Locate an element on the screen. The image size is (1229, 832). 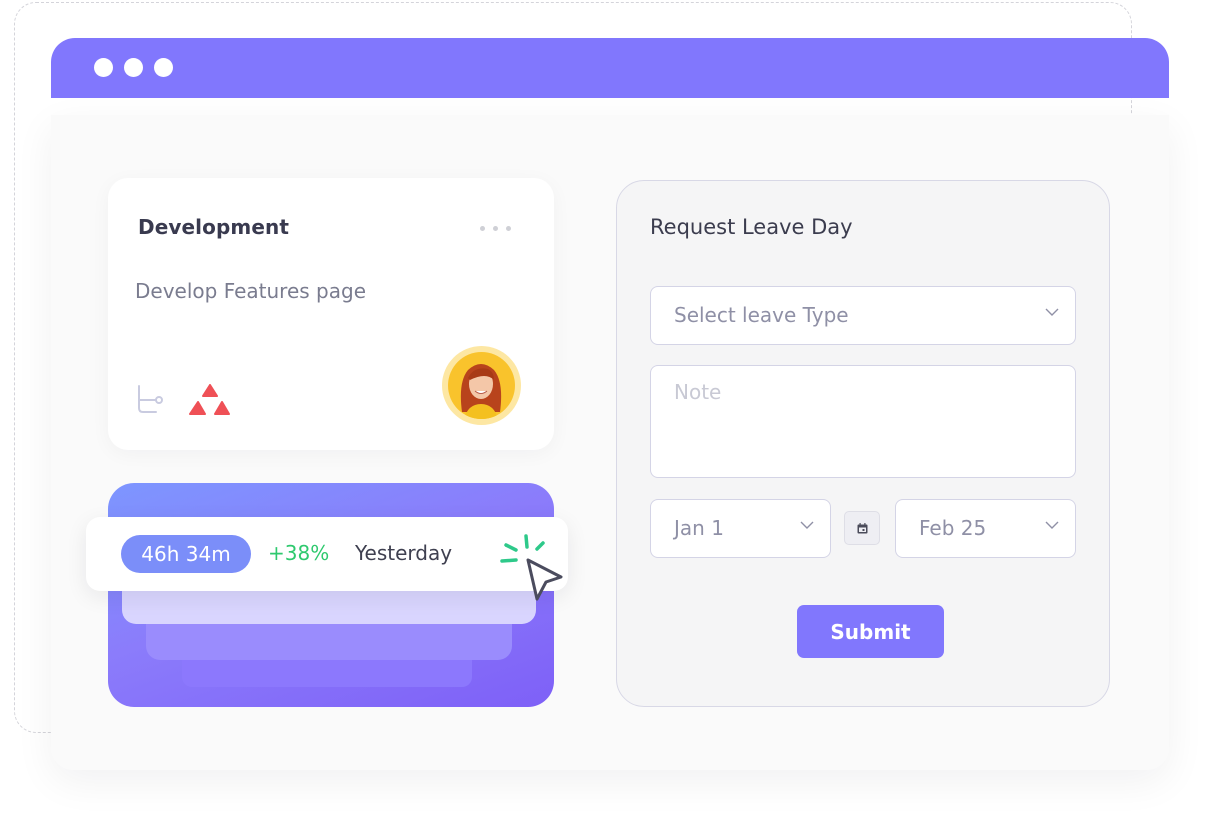
period-label: Yesterday is located at coordinates (404, 553).